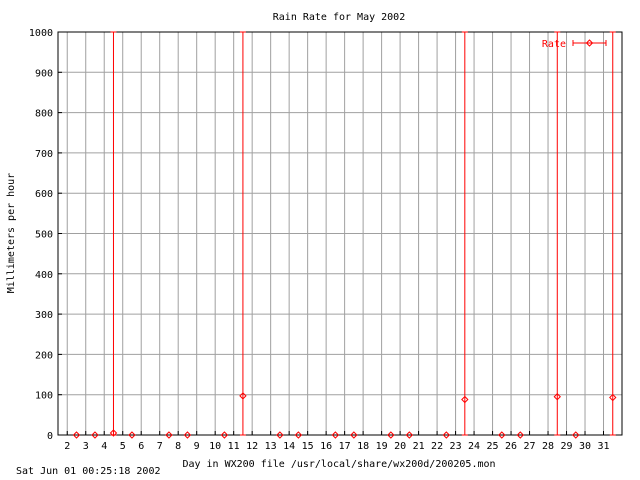  Describe the element at coordinates (567, 446) in the screenshot. I see `x-tick-label: 29` at that location.